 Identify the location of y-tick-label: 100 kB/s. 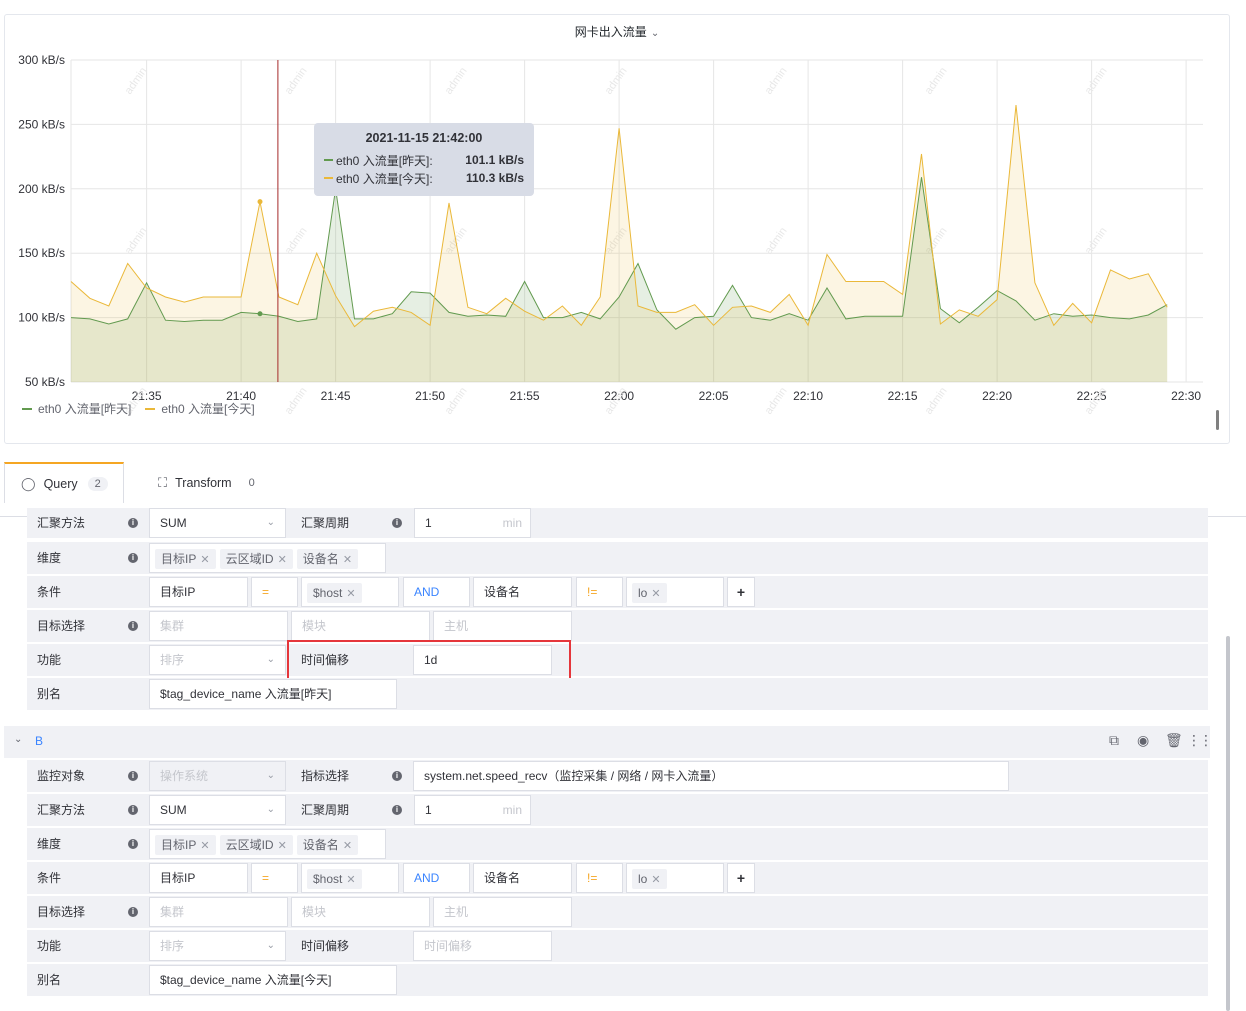
(41, 318).